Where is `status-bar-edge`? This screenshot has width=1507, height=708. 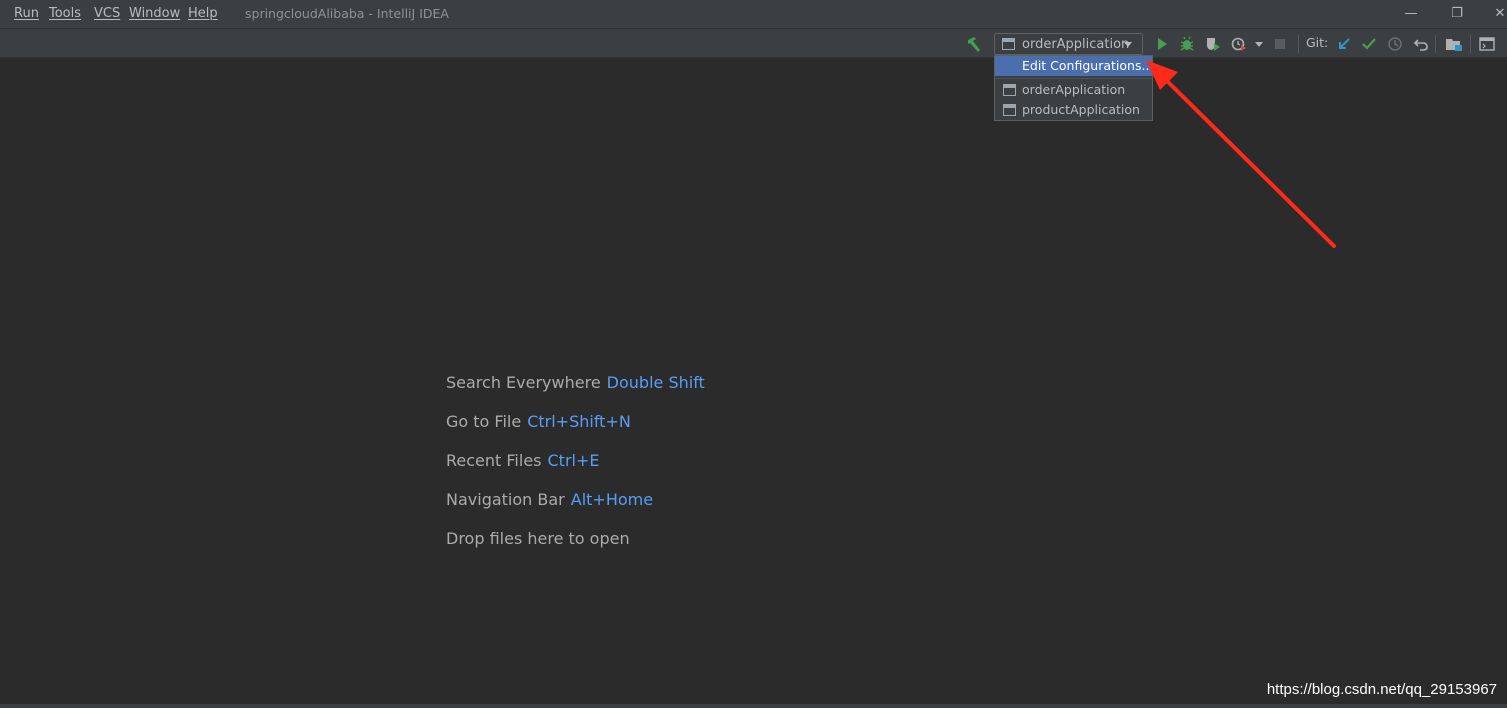
status-bar-edge is located at coordinates (753, 706).